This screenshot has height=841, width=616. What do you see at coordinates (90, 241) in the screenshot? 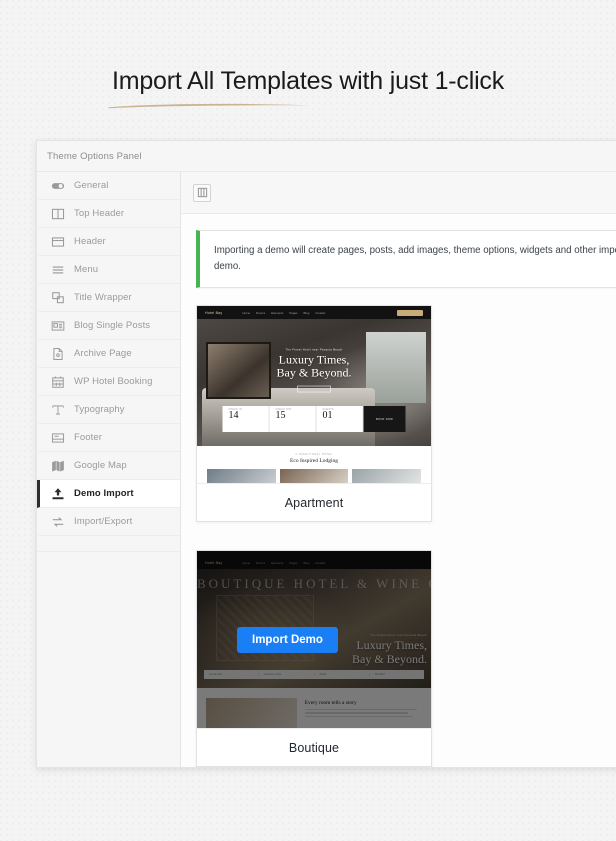
I see `sidebar-item-label: Header` at bounding box center [90, 241].